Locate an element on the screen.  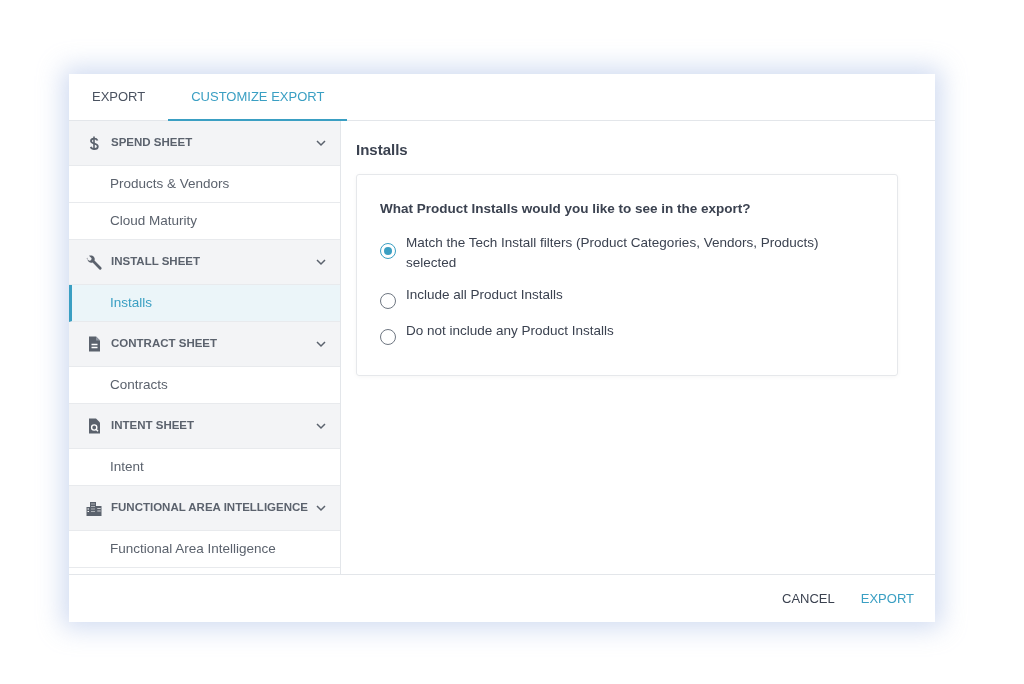
cancel-button: CANCEL is located at coordinates (808, 598).